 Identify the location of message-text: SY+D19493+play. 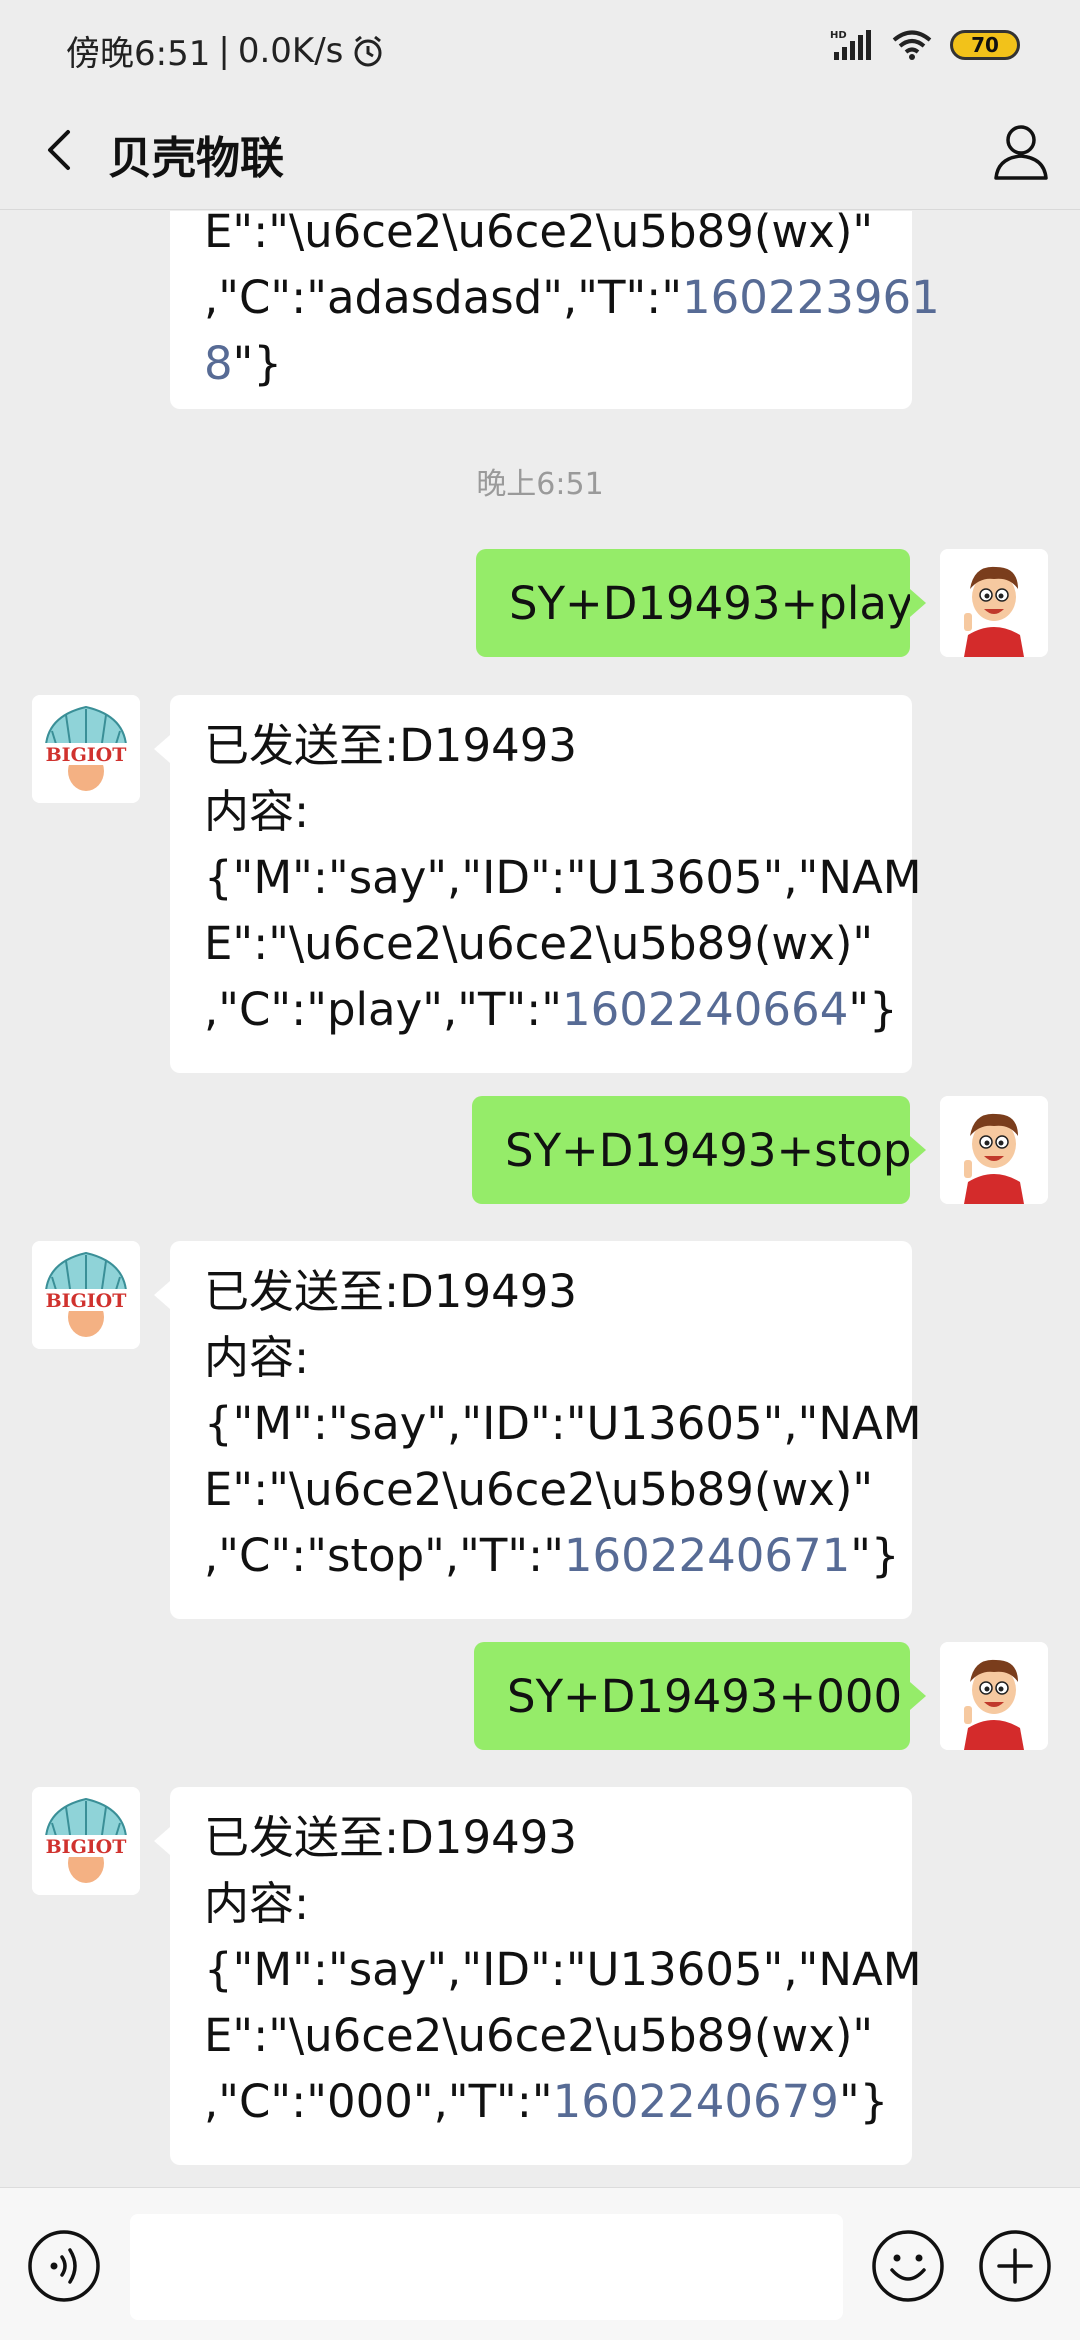
(711, 603).